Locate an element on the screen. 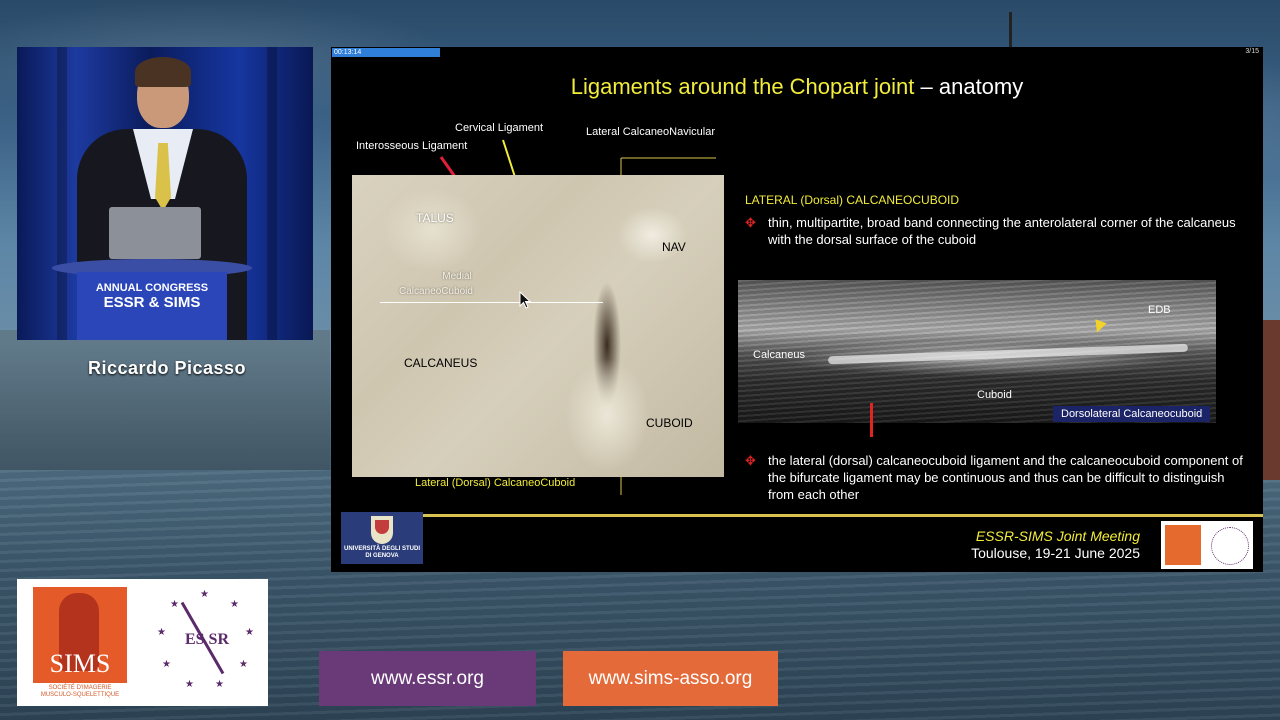  ultrasound-bone-echo is located at coordinates (1008, 354).